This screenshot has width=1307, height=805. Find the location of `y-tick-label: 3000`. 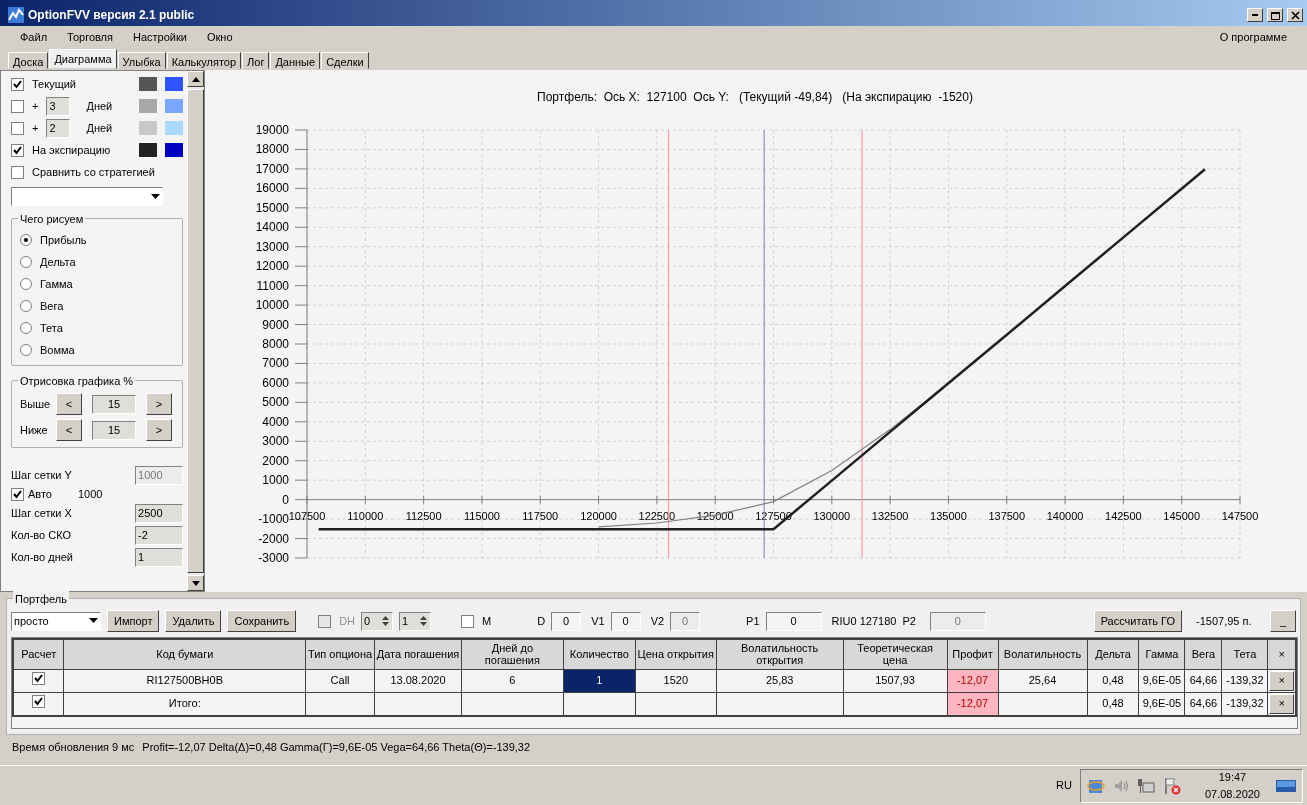

y-tick-label: 3000 is located at coordinates (275, 441).